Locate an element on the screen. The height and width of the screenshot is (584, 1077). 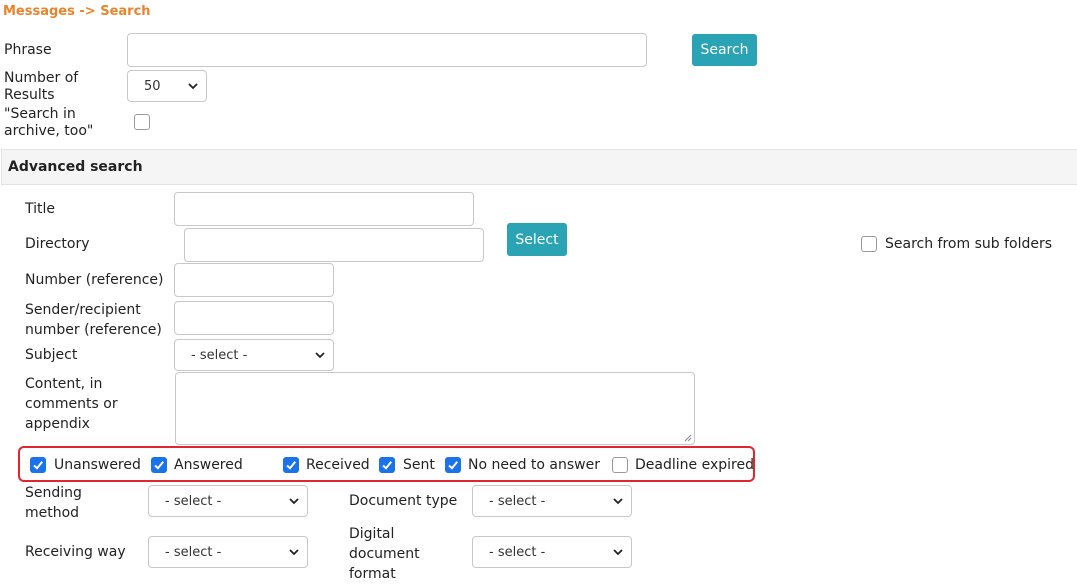
directory-input is located at coordinates (334, 245).